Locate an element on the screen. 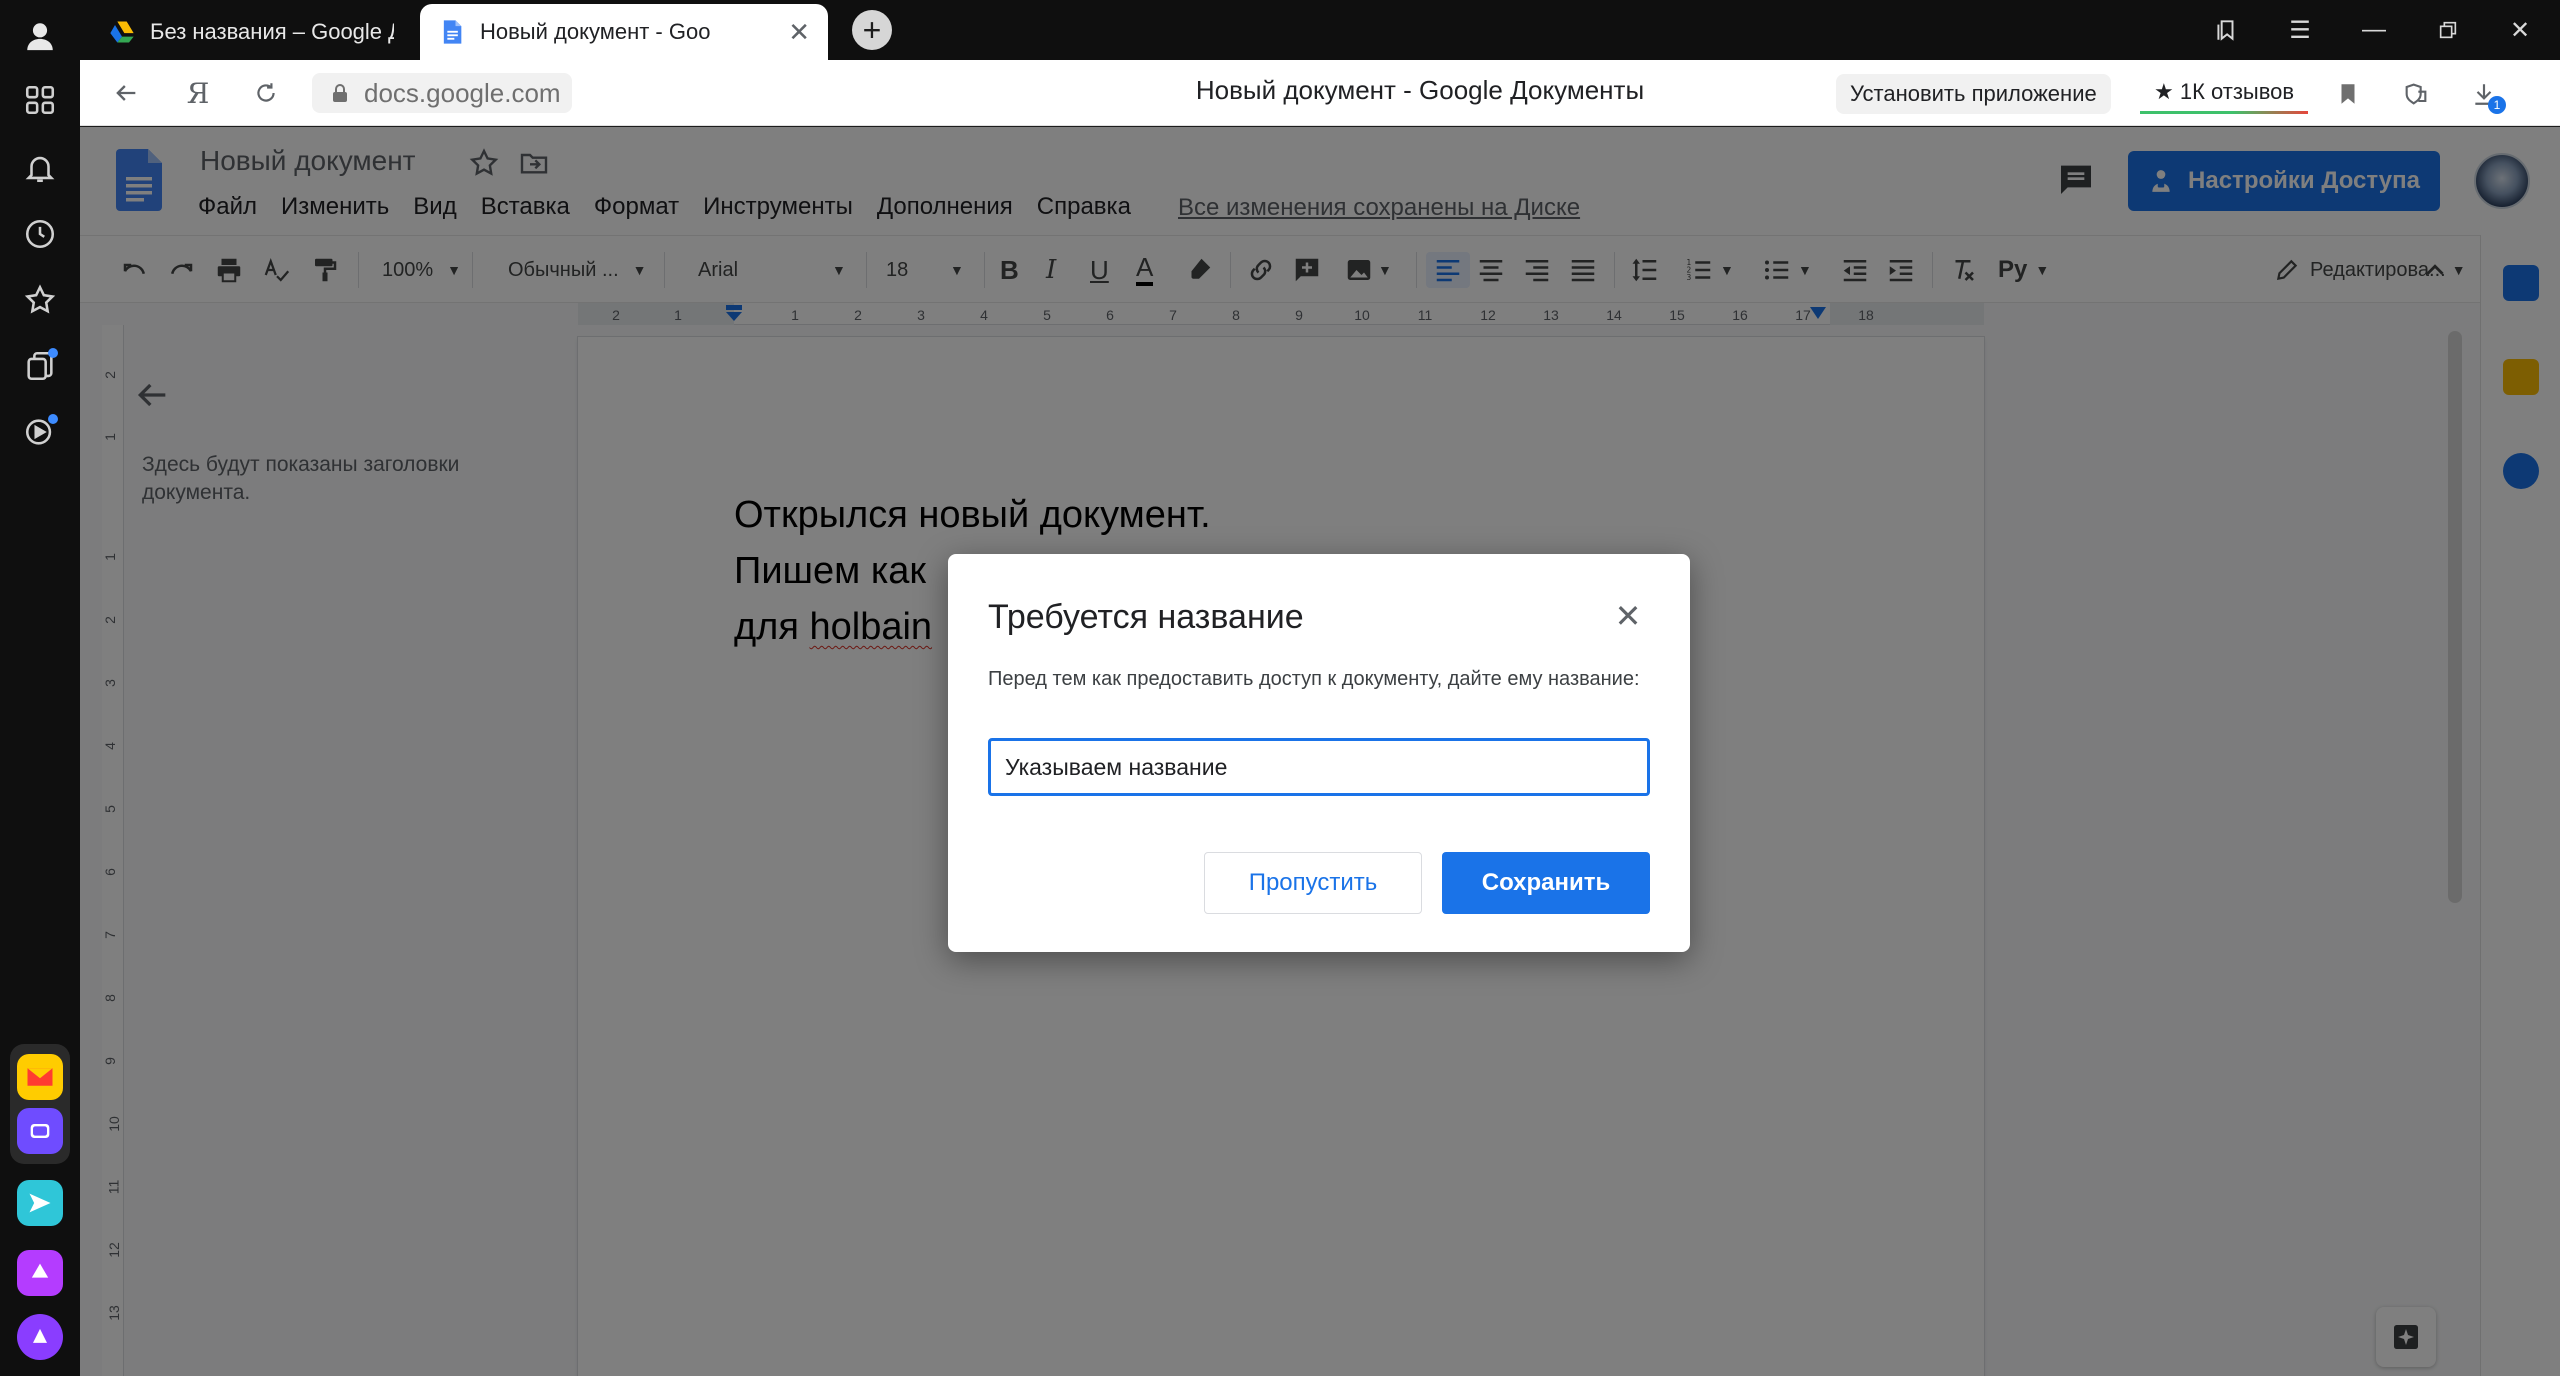  document-name-input is located at coordinates (1319, 767).